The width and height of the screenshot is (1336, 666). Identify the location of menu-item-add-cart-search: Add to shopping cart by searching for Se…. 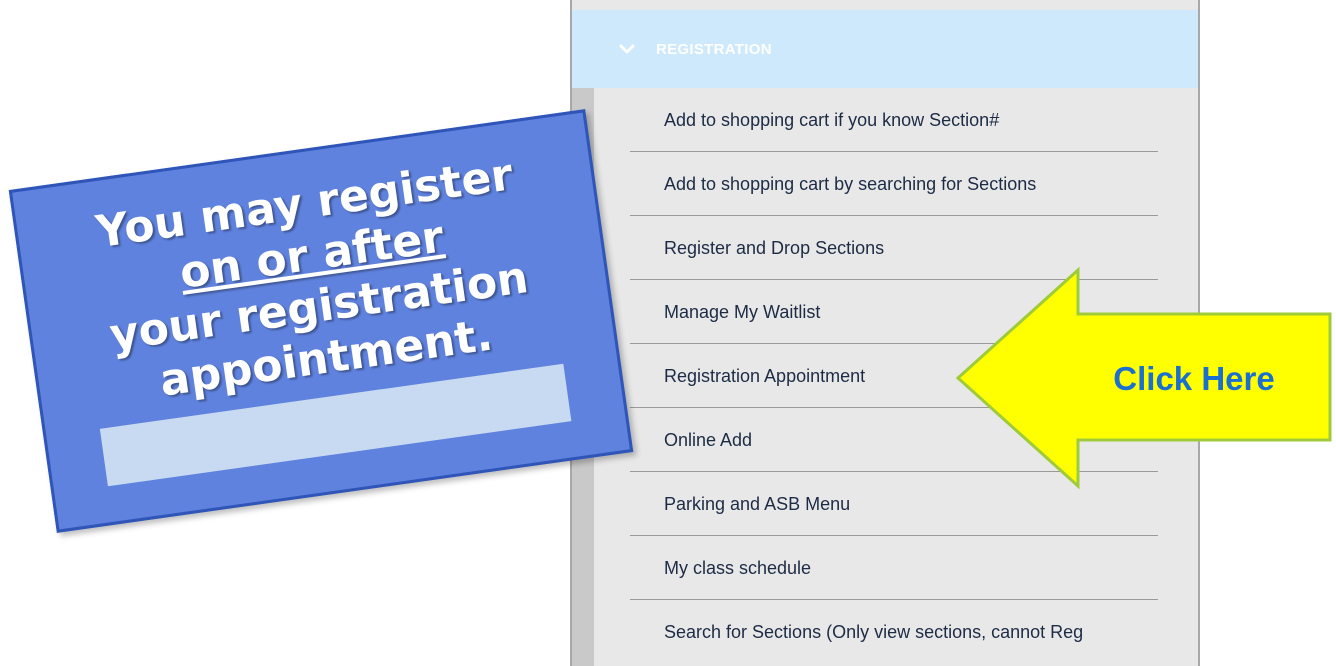
(885, 184).